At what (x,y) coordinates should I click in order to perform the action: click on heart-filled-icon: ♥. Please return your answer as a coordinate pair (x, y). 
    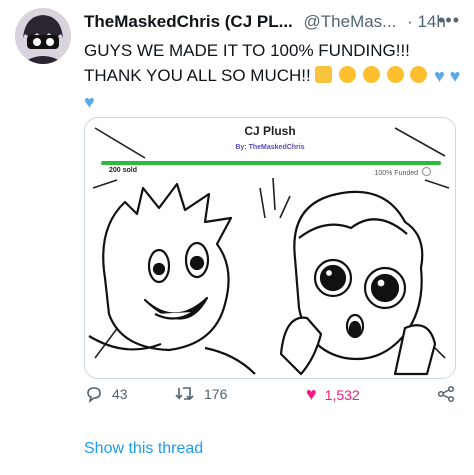
    Looking at the image, I should click on (311, 394).